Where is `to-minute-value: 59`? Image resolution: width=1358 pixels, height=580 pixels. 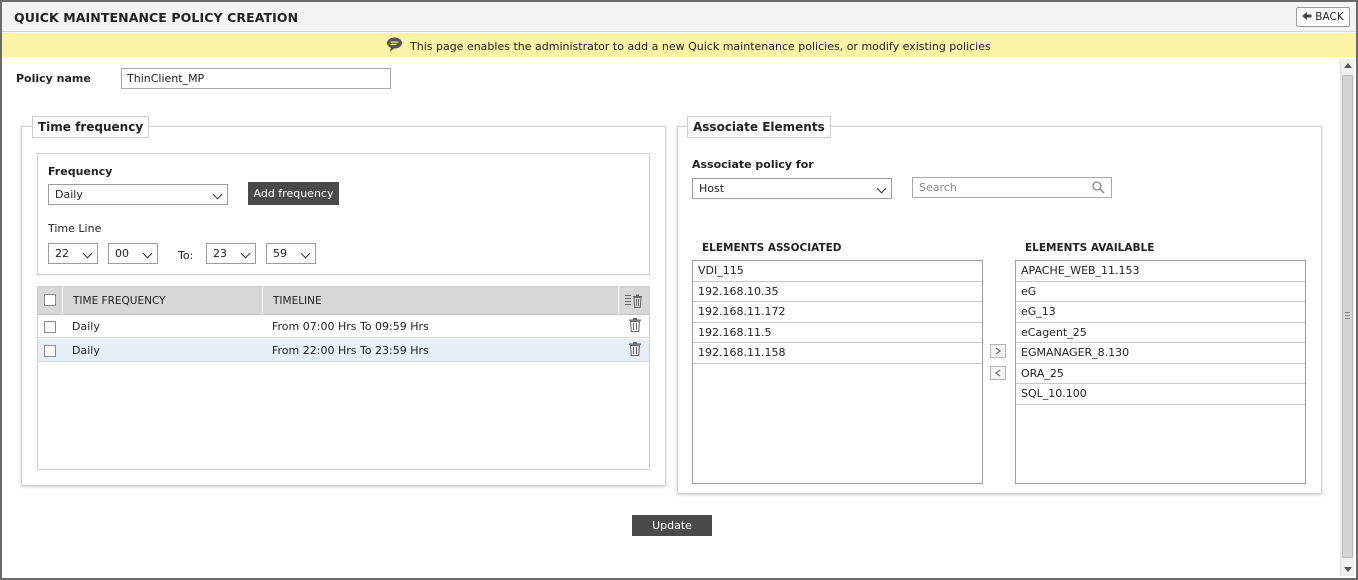
to-minute-value: 59 is located at coordinates (280, 253).